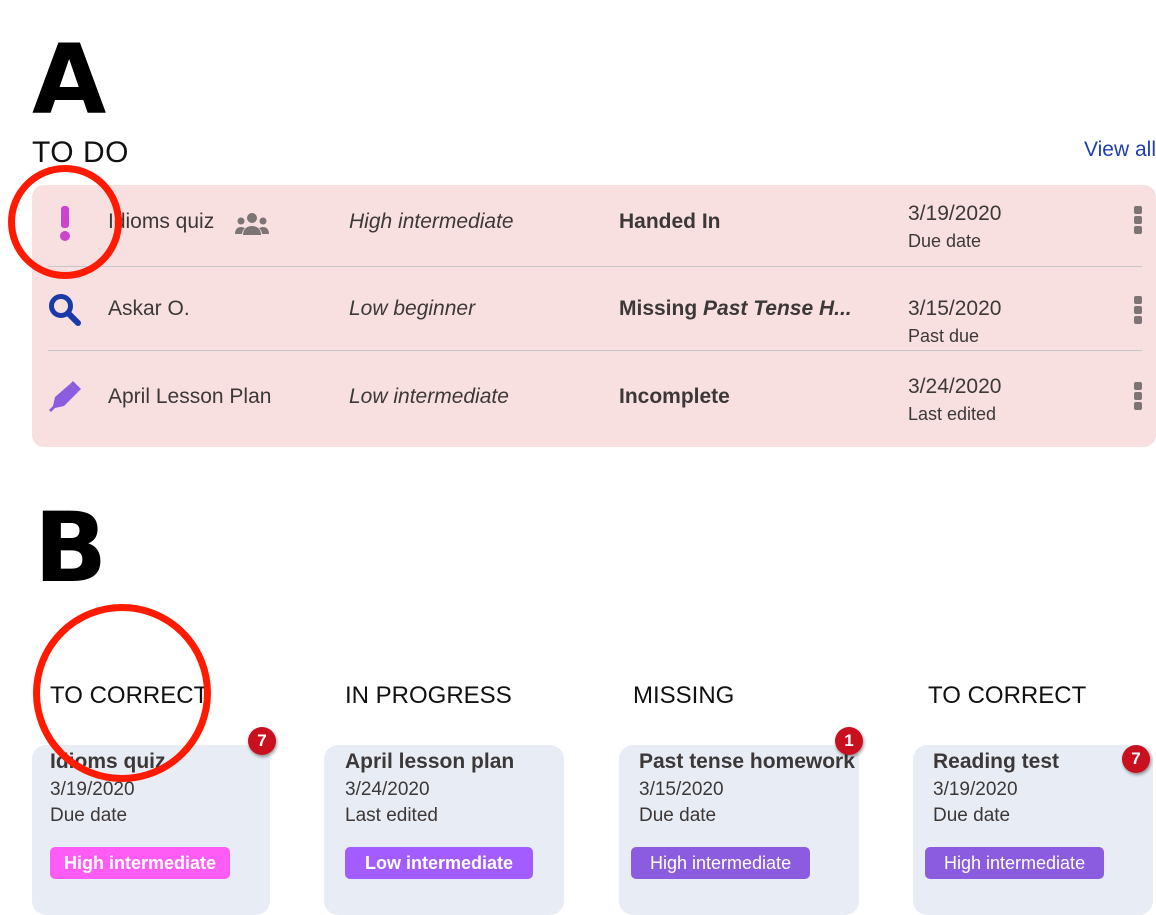 This screenshot has width=1156, height=915. I want to click on pen-icon, so click(65, 396).